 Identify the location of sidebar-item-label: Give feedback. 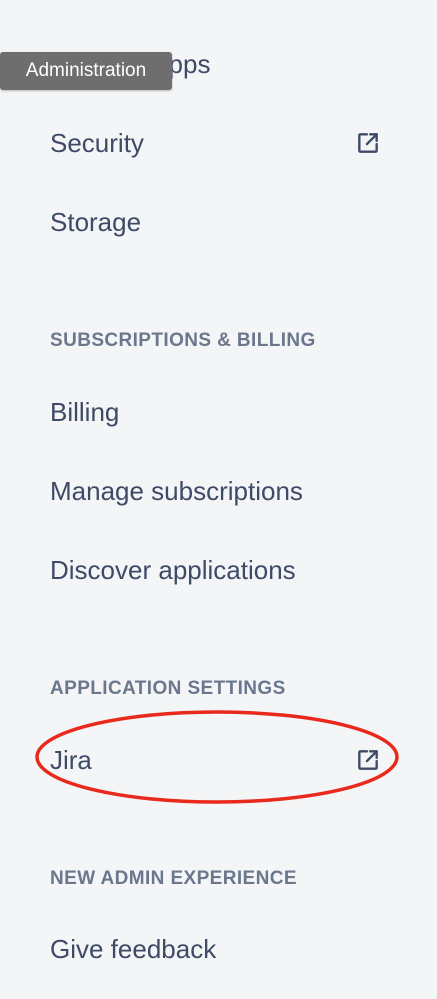
(133, 948).